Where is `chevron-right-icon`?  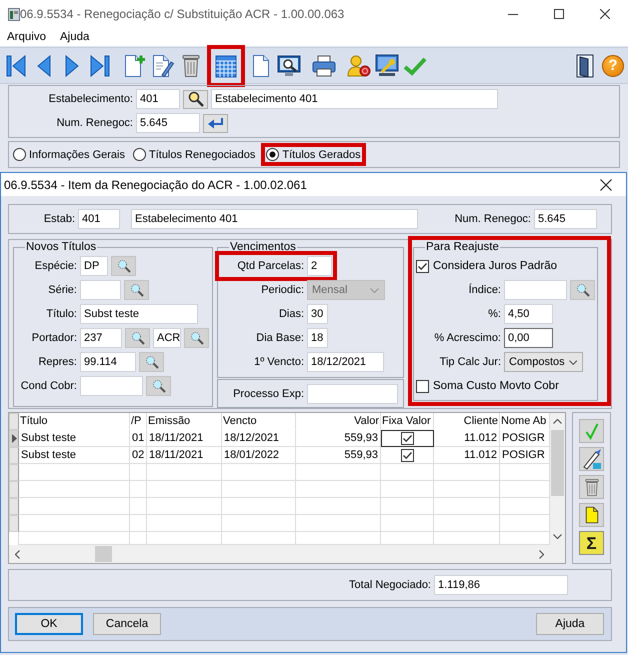 chevron-right-icon is located at coordinates (541, 554).